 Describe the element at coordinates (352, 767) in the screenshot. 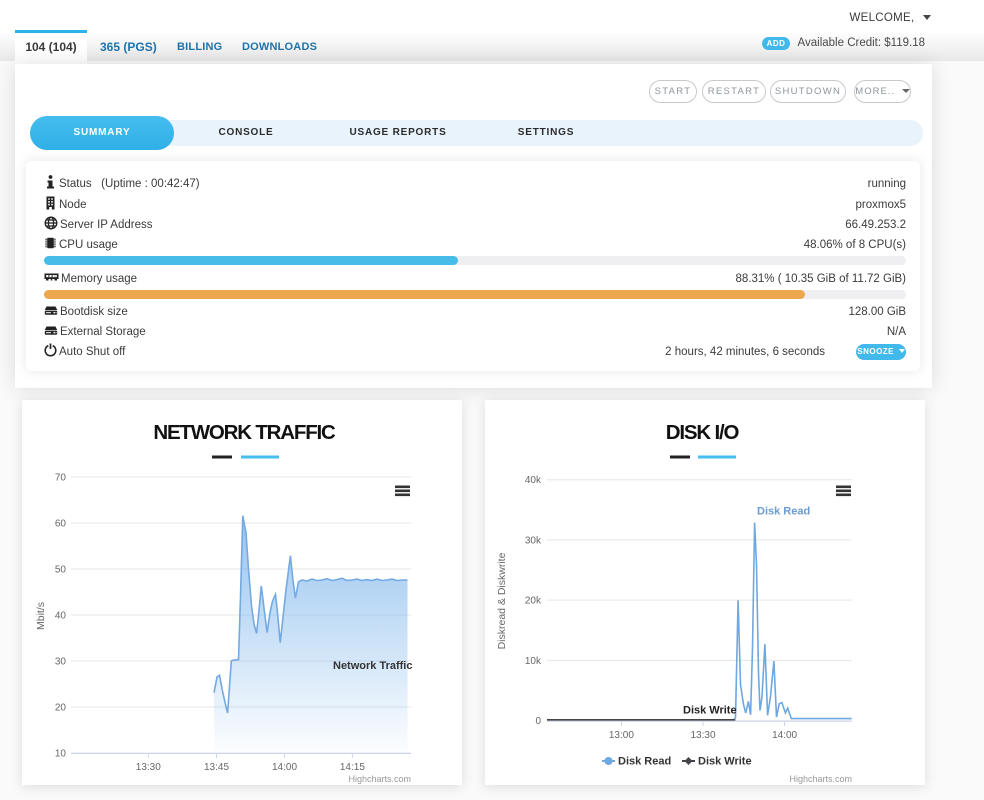

I see `svg-text: 14:15` at that location.